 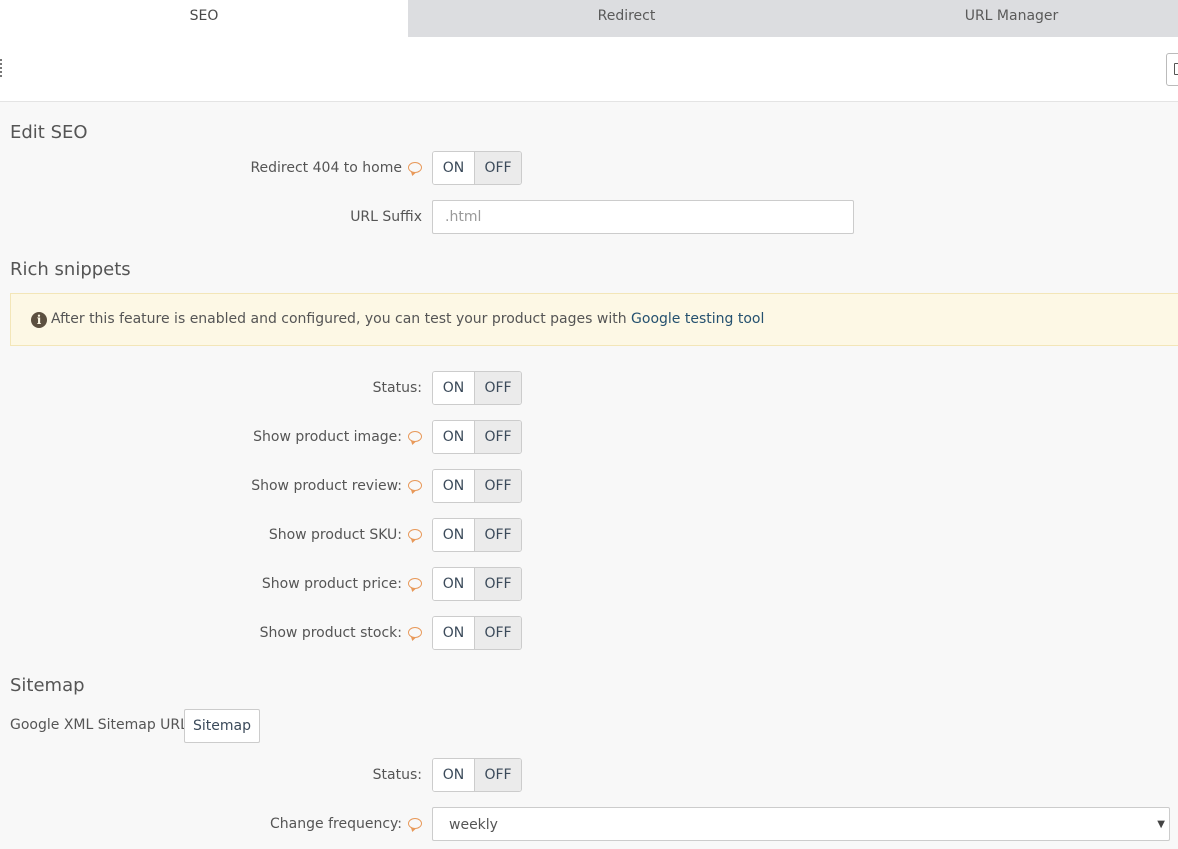 What do you see at coordinates (626, 18) in the screenshot?
I see `tab-redirect: Redirect` at bounding box center [626, 18].